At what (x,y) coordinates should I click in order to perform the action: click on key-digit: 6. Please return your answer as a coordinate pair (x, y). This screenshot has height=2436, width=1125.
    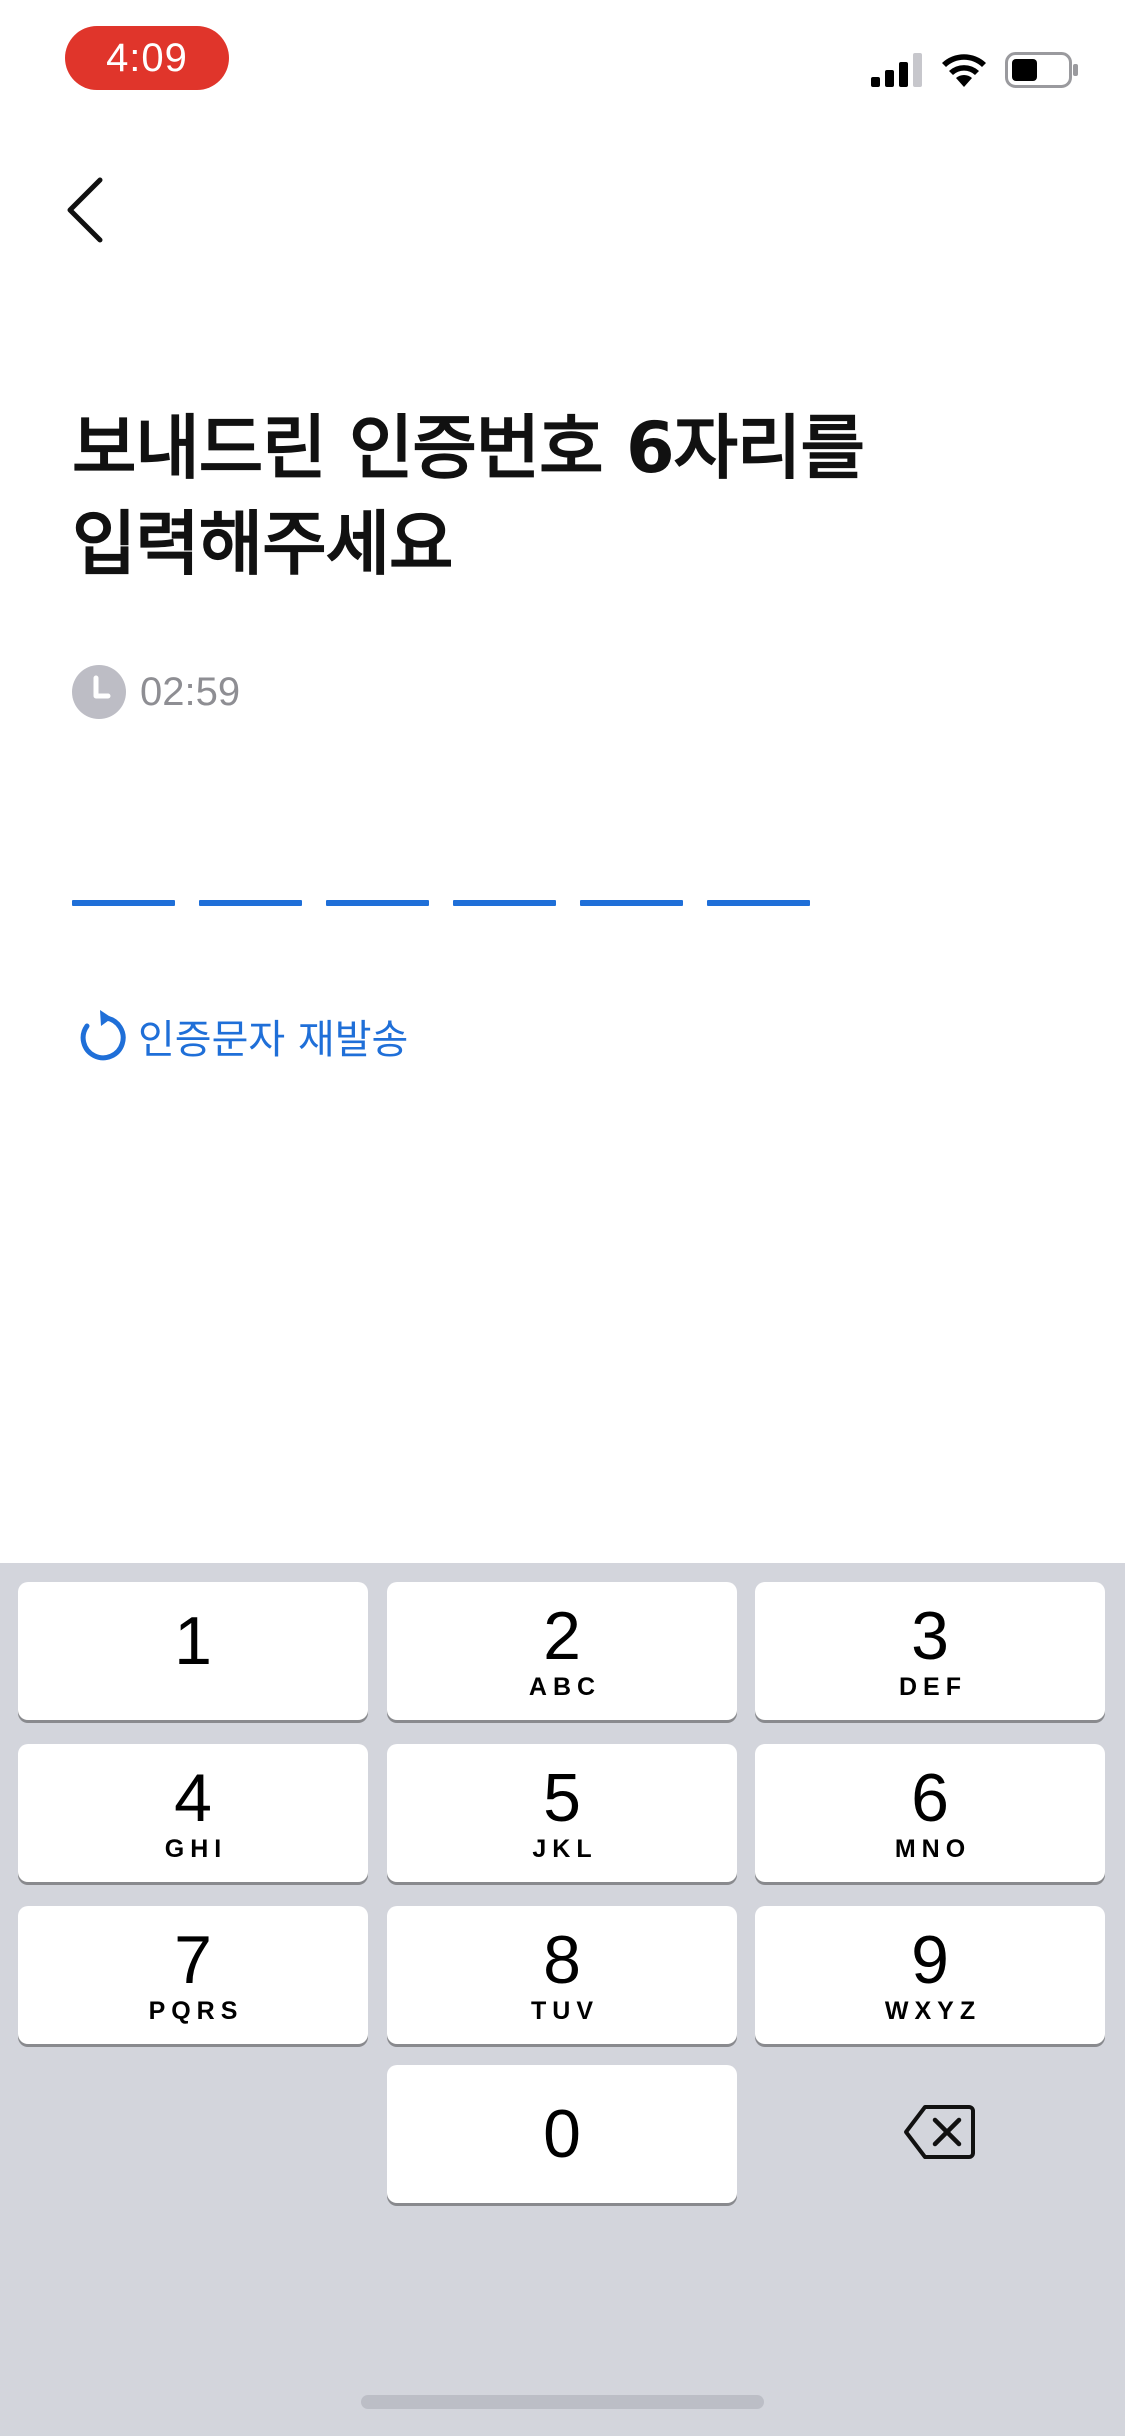
    Looking at the image, I should click on (930, 1797).